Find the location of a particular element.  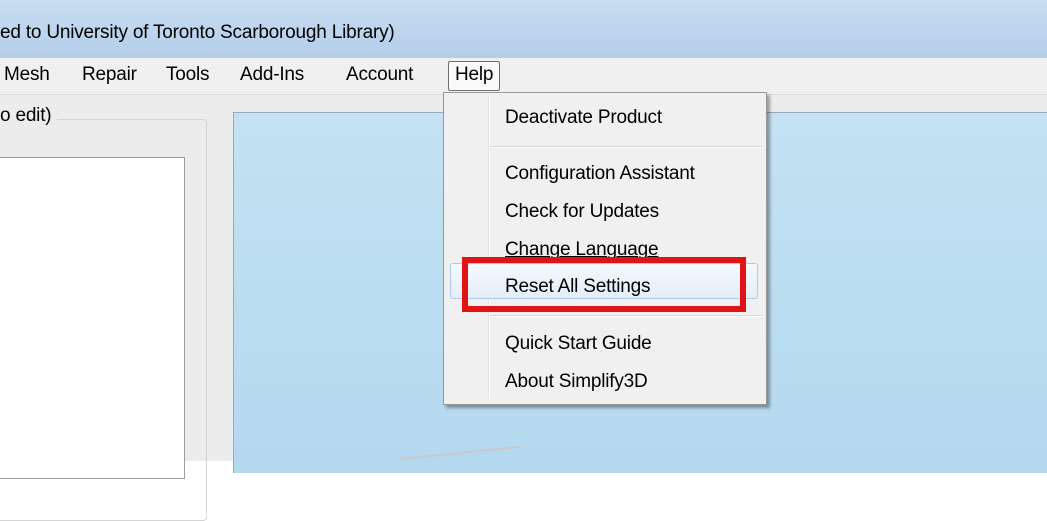

menu-mesh: Mesh is located at coordinates (27, 75).